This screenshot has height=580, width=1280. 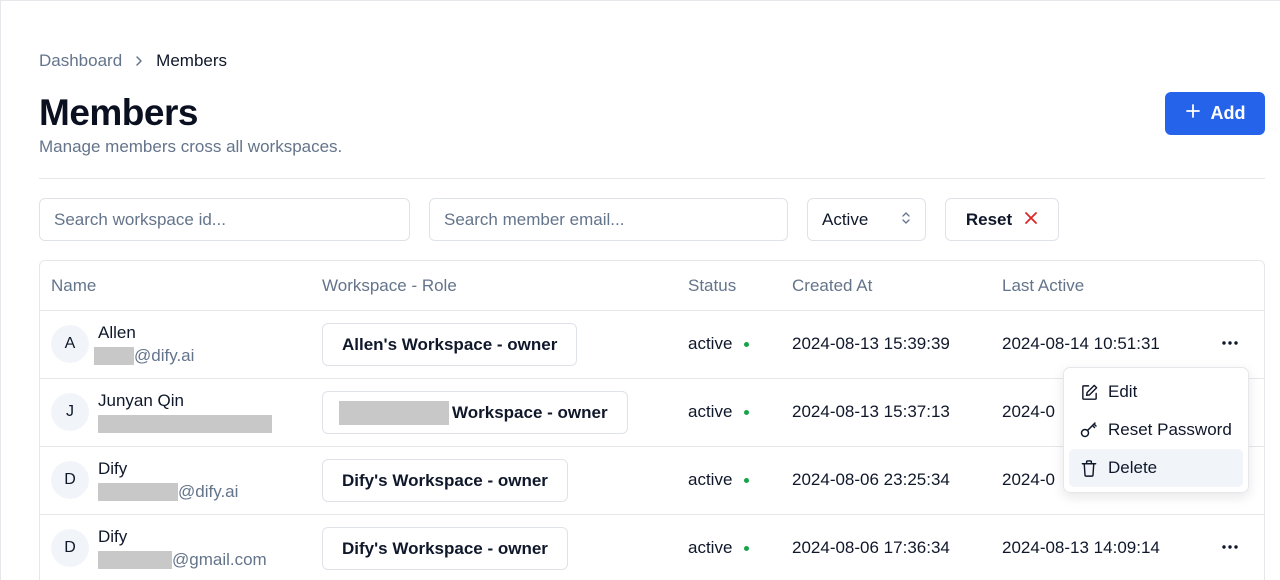 I want to click on reset-filters-button: Reset, so click(x=1002, y=219).